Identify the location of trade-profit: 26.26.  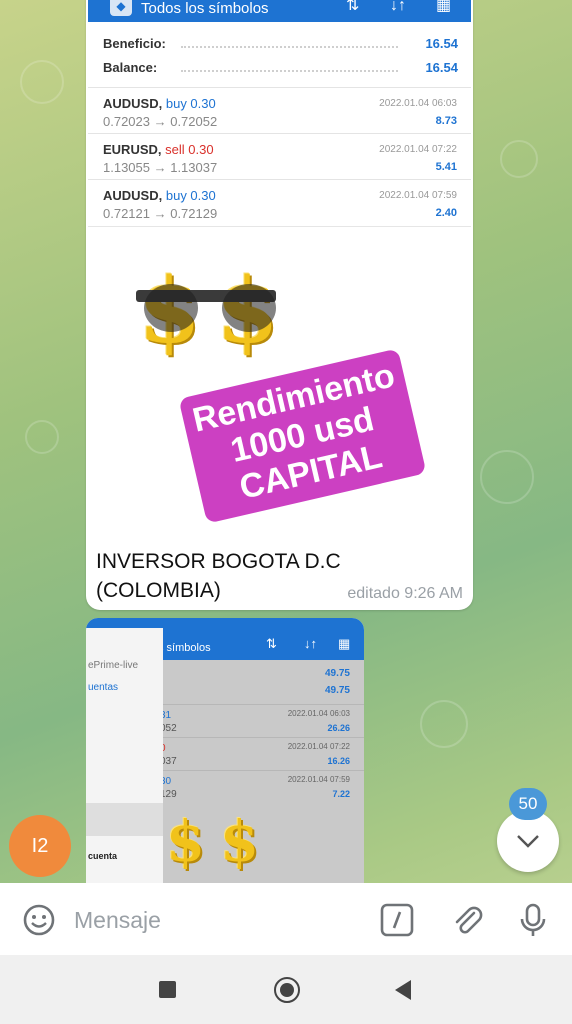
(338, 728).